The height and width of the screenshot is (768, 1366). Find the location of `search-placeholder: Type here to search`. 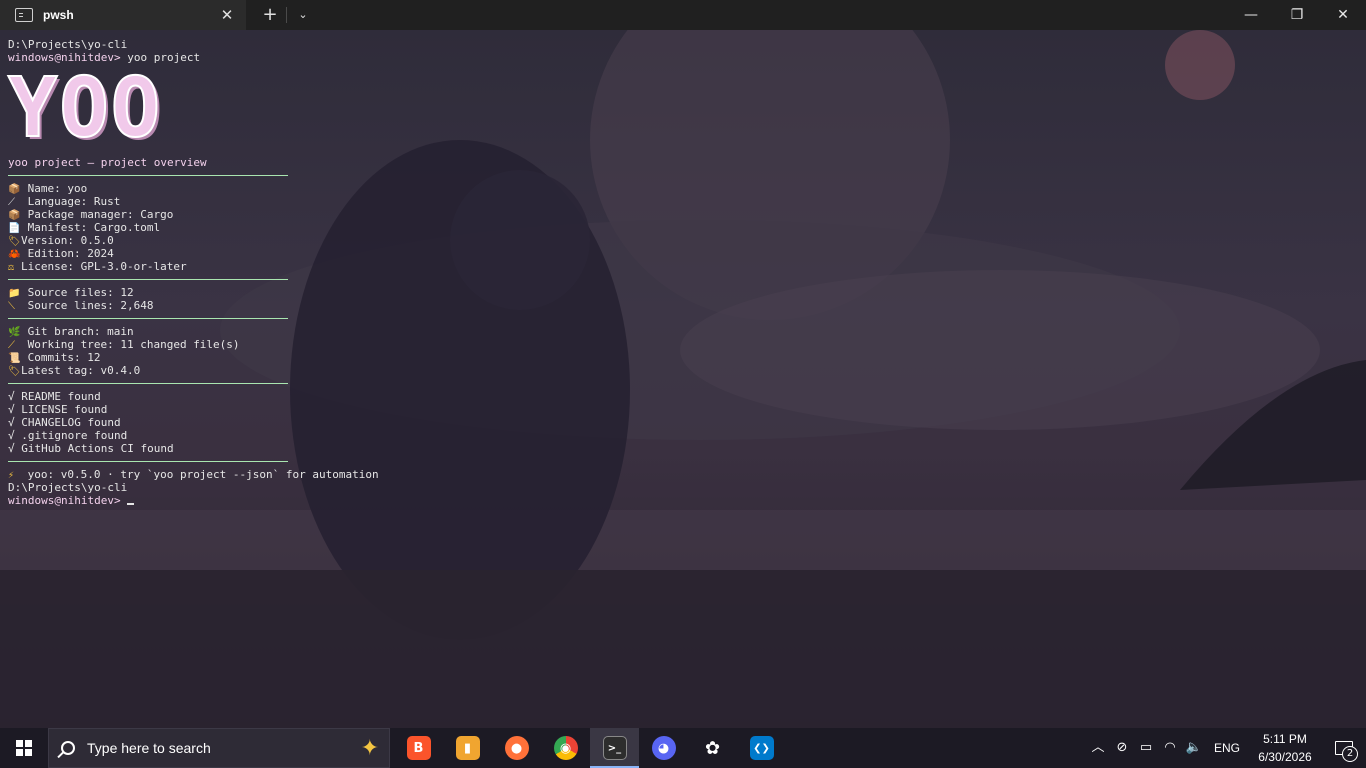

search-placeholder: Type here to search is located at coordinates (149, 748).